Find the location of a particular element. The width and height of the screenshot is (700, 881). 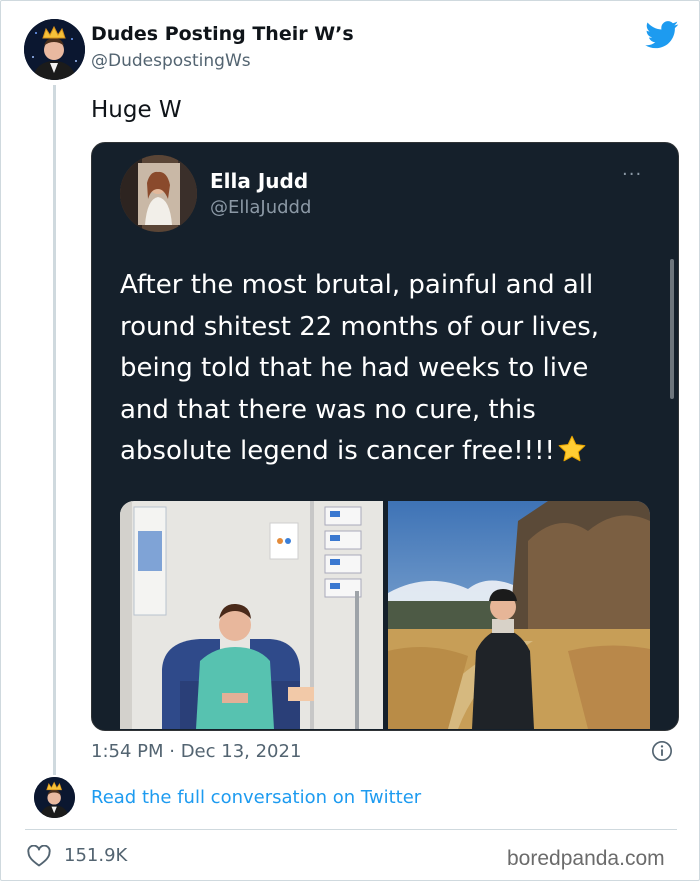

info-icon is located at coordinates (662, 751).